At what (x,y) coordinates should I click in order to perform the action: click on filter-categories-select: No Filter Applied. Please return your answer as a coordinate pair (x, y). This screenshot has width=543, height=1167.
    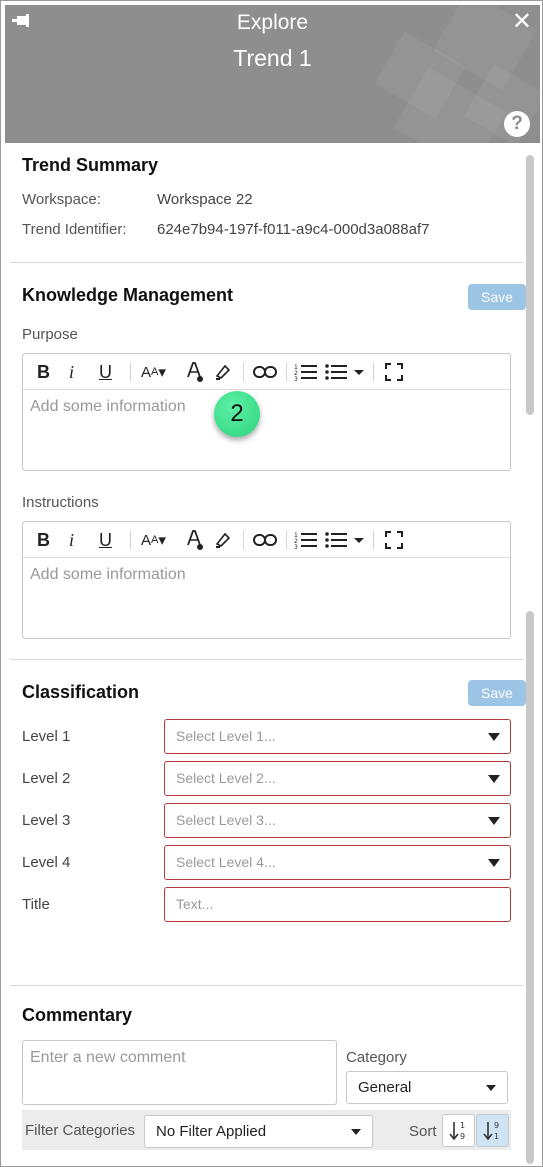
    Looking at the image, I should click on (258, 1131).